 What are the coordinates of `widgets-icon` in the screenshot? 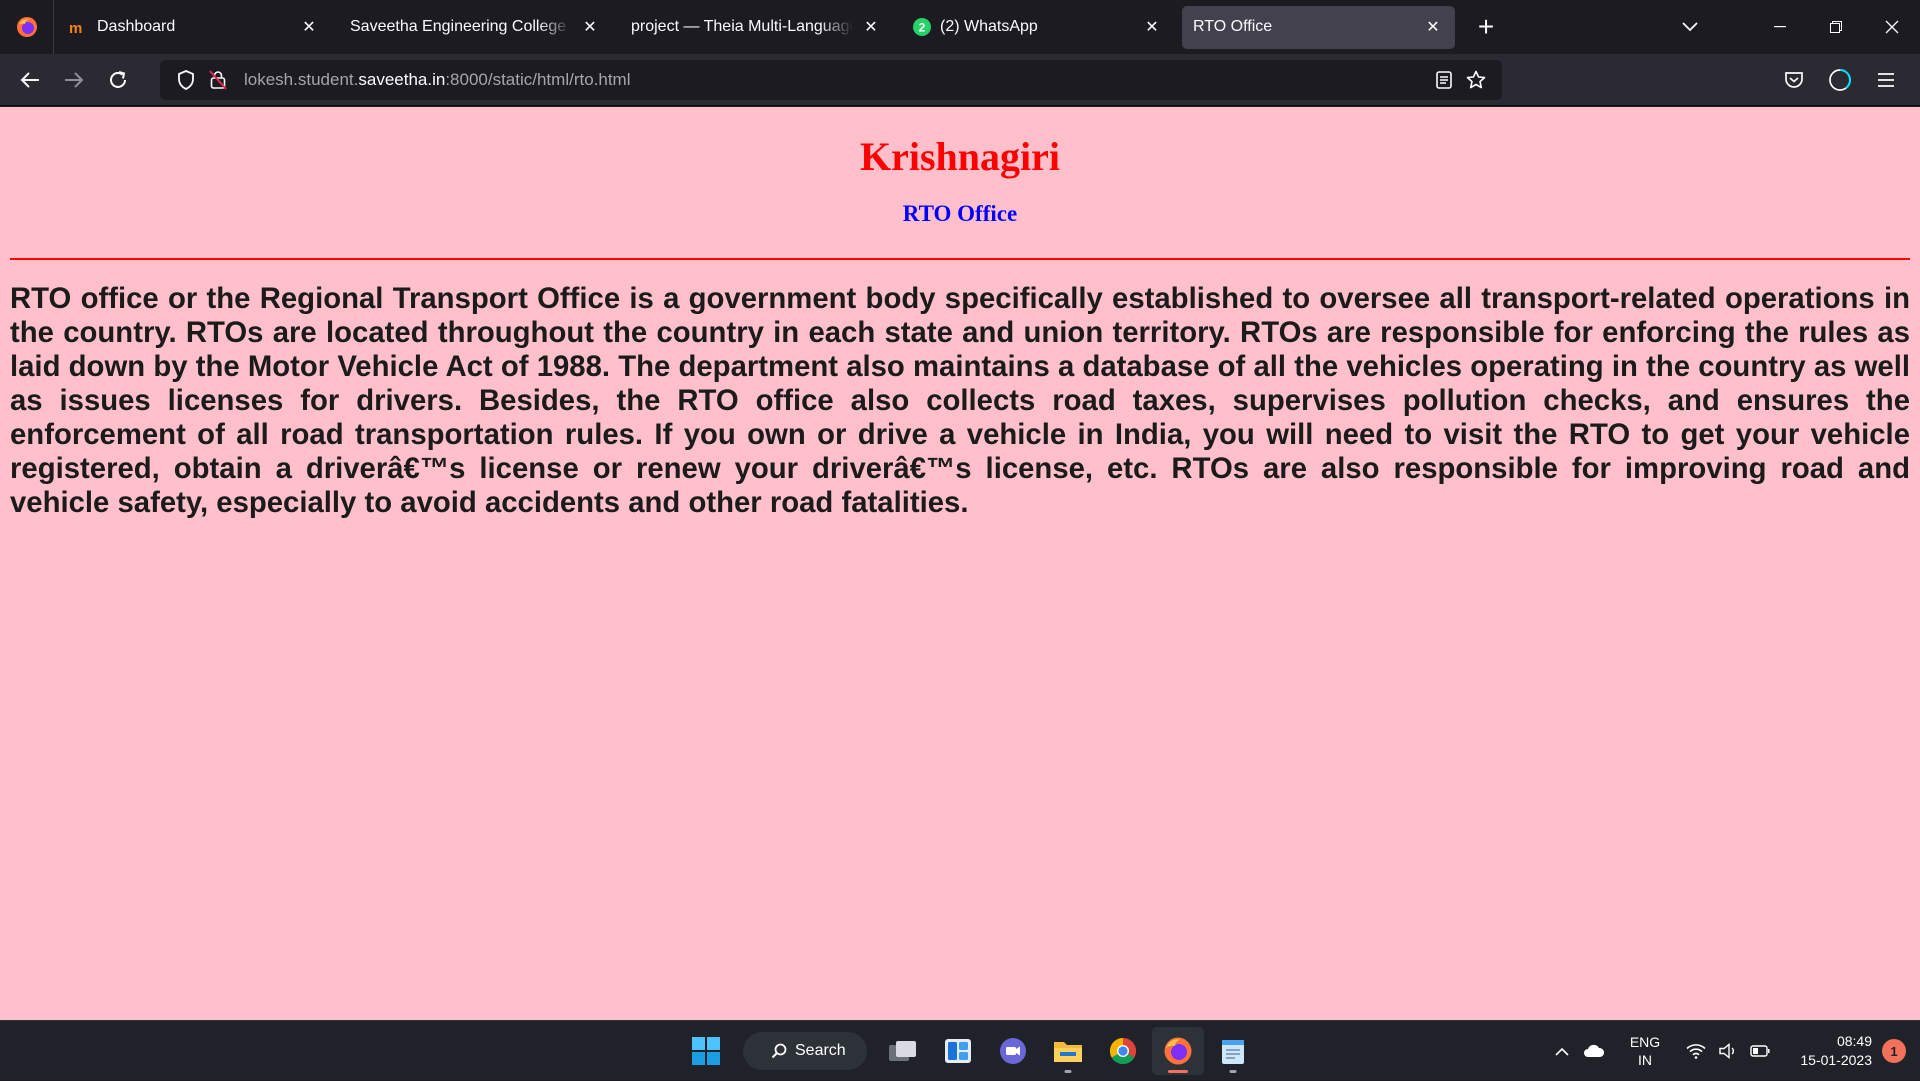 It's located at (958, 1051).